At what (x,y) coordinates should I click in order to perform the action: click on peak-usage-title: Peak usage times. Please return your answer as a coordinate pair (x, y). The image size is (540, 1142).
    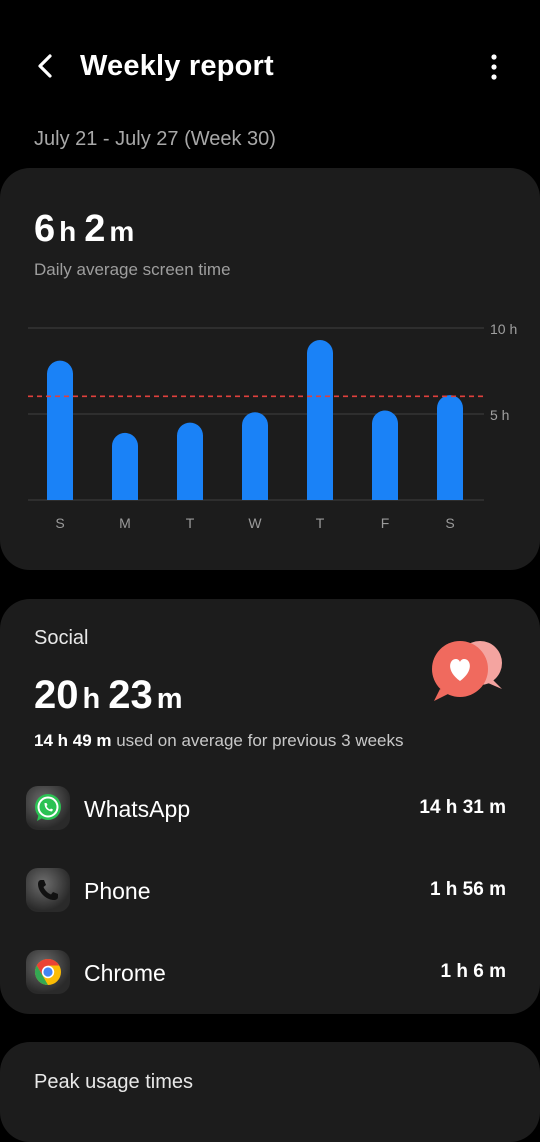
    Looking at the image, I should click on (113, 1082).